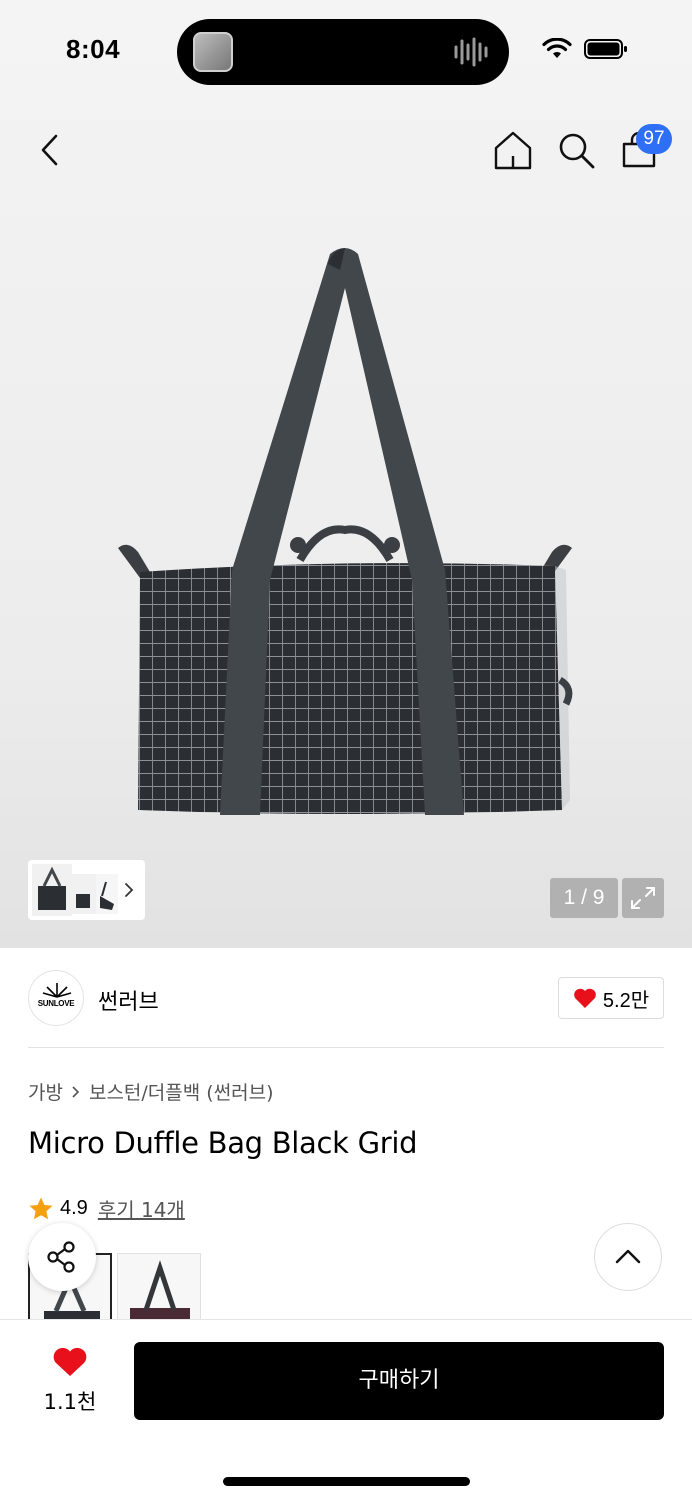 The width and height of the screenshot is (692, 1500). What do you see at coordinates (160, 1291) in the screenshot?
I see `color-option-burgundy-image` at bounding box center [160, 1291].